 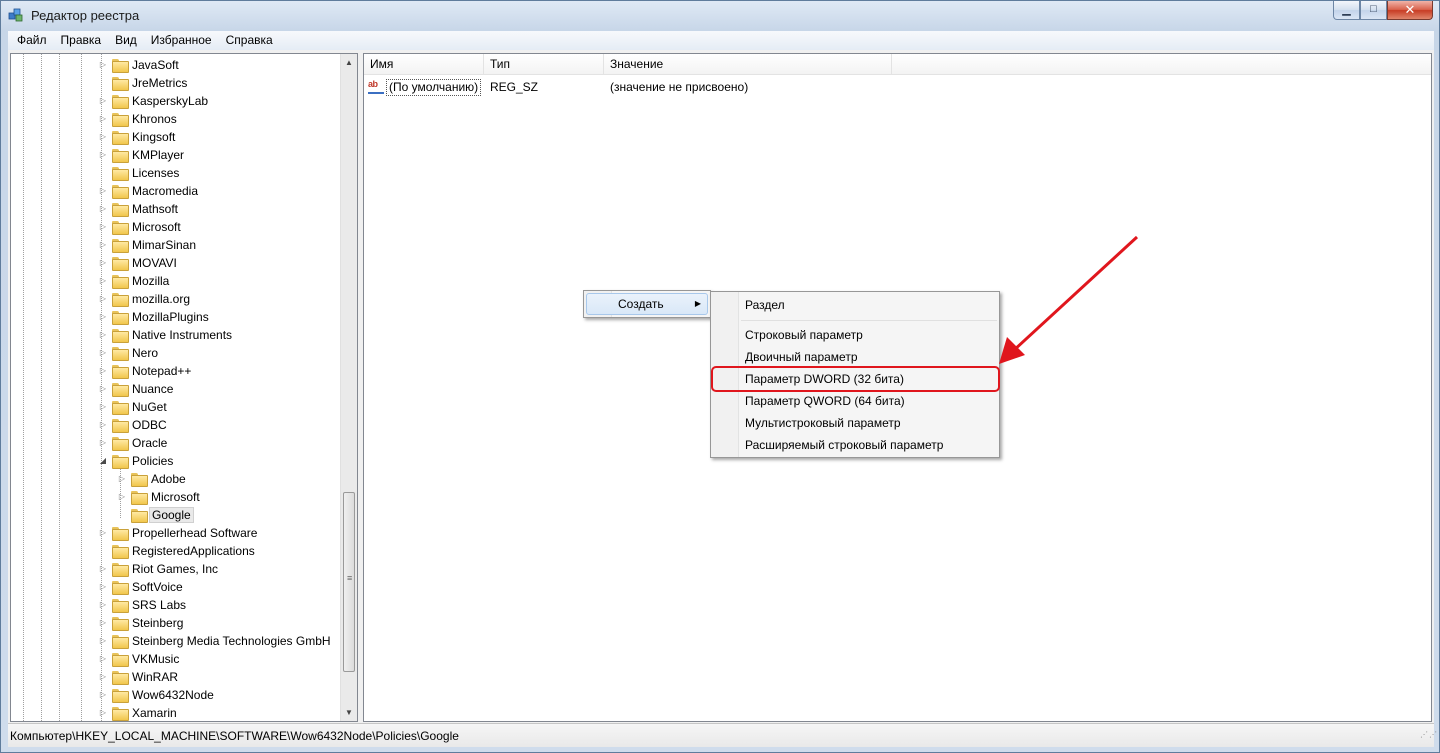 What do you see at coordinates (166, 335) in the screenshot?
I see `tree-item: ▷ Native Instruments` at bounding box center [166, 335].